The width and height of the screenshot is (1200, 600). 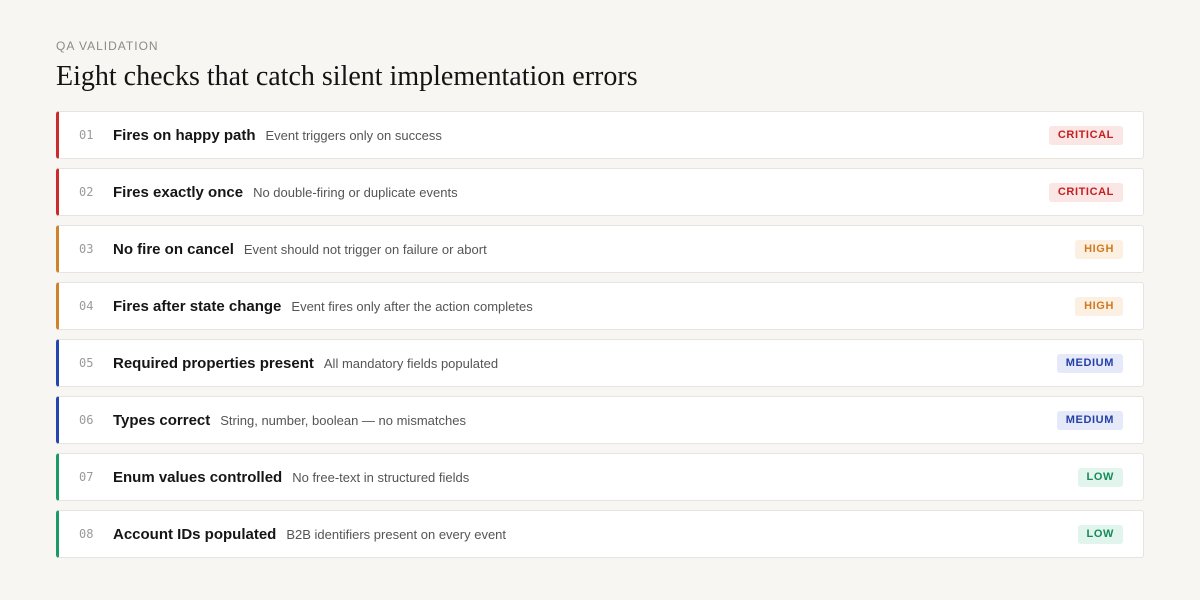 I want to click on check-name: Account IDs populated, so click(x=195, y=534).